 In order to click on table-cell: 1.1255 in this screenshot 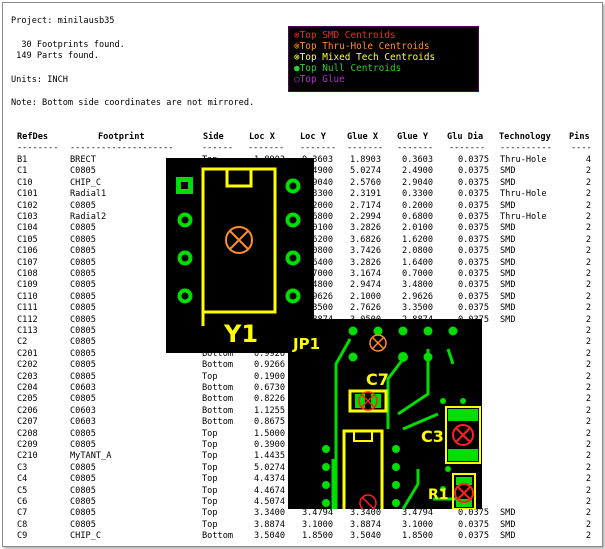, I will do `click(269, 410)`.